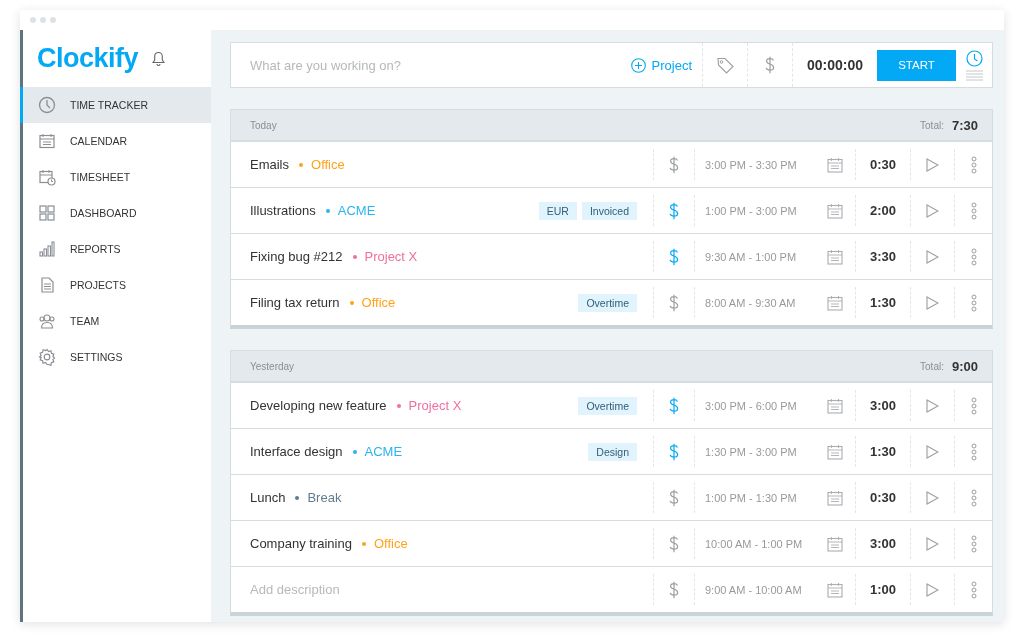  What do you see at coordinates (283, 210) in the screenshot?
I see `entry-description: Illustrations` at bounding box center [283, 210].